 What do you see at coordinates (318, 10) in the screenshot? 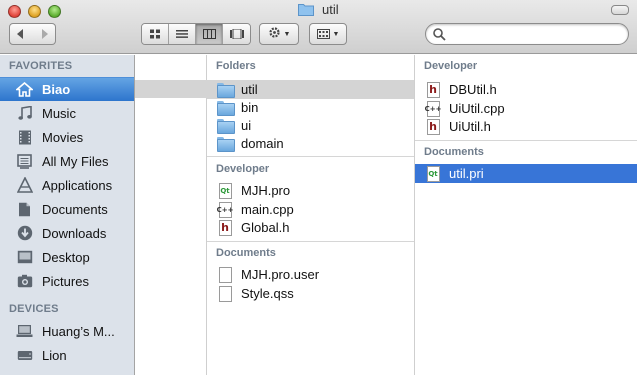
I see `window-title-area: util` at bounding box center [318, 10].